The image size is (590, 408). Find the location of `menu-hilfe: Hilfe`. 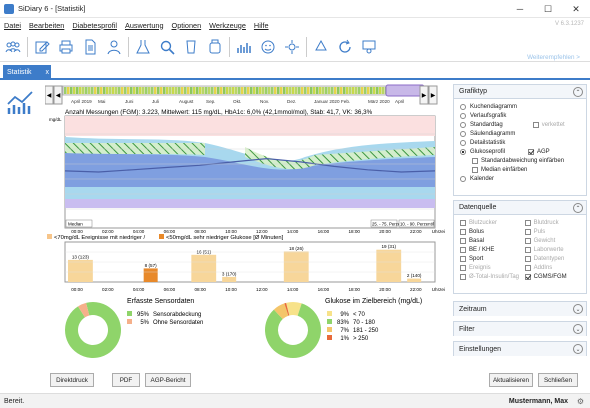

menu-hilfe: Hilfe is located at coordinates (261, 25).